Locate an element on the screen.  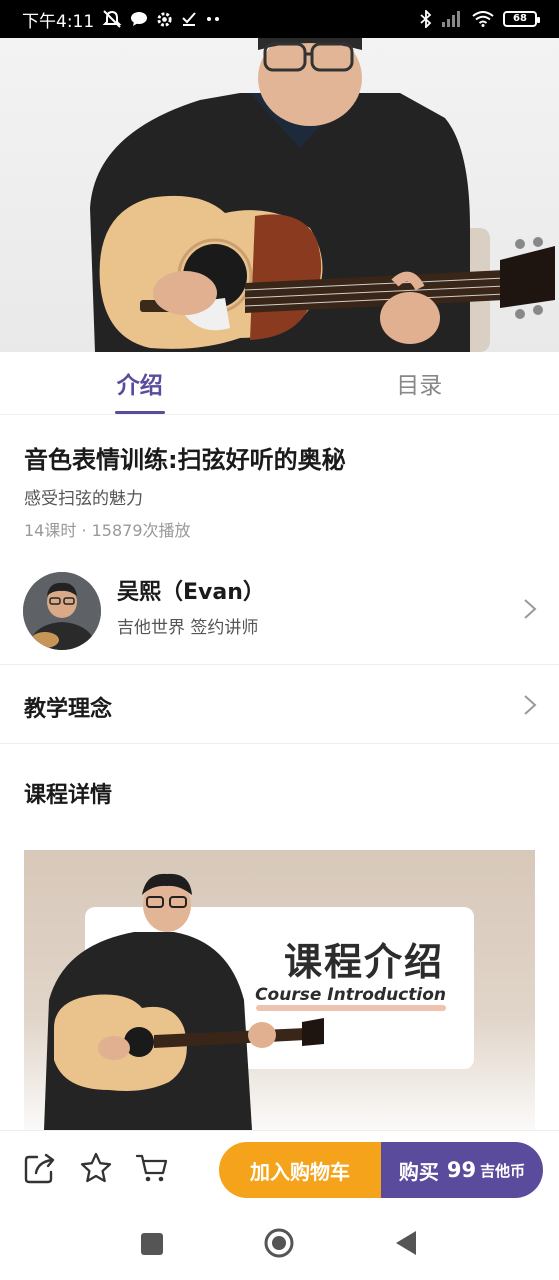
star-icon is located at coordinates (96, 1168).